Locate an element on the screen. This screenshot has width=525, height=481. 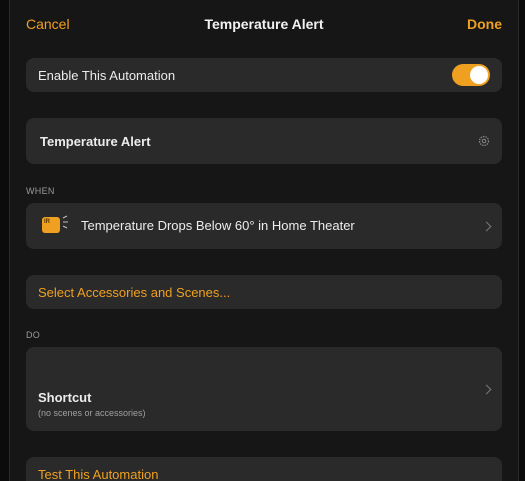
sensor-waves-icon is located at coordinates (65, 222).